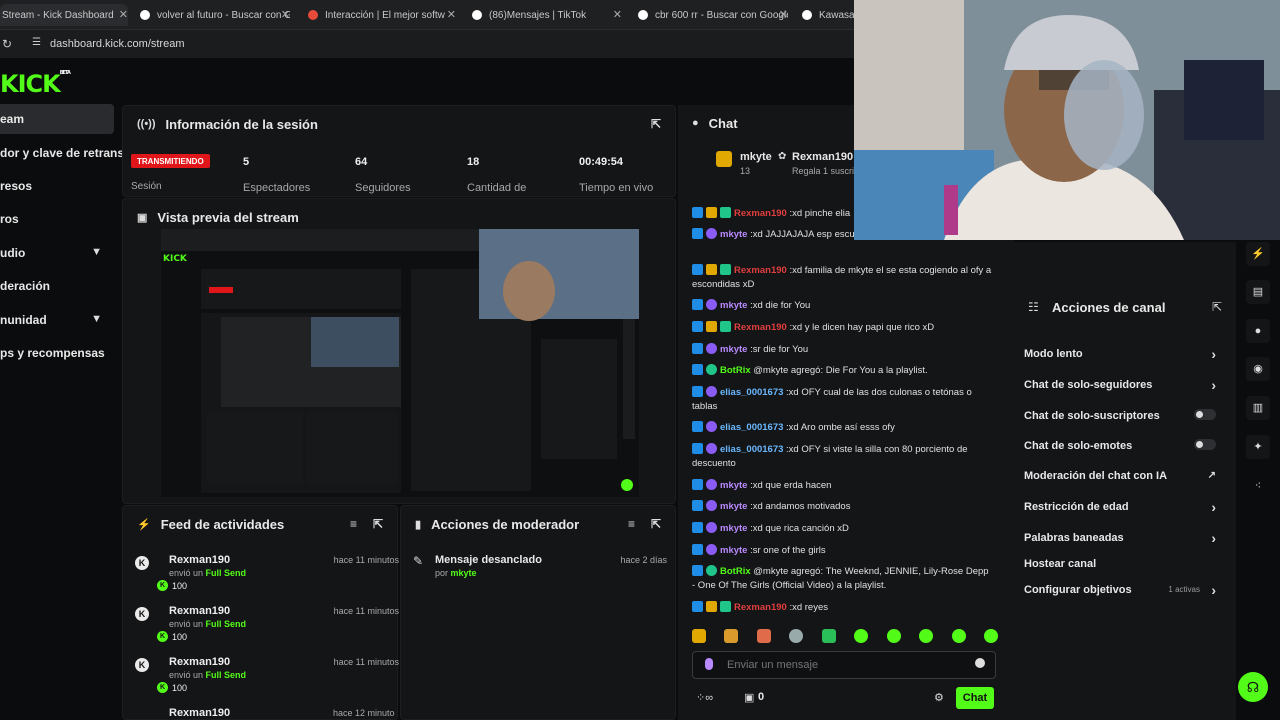 This screenshot has height=720, width=1280. I want to click on browser-tab: Stream - Kick Dashboard ✕, so click(64, 15).